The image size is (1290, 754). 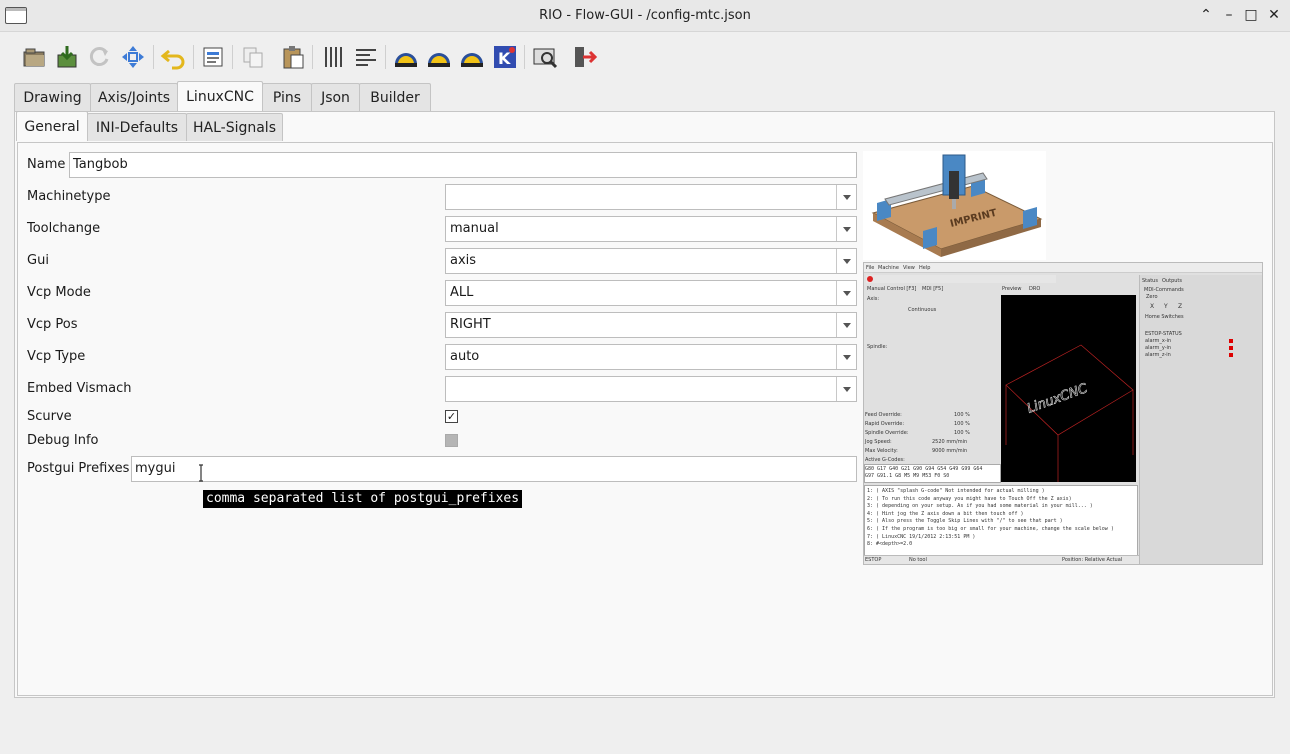 I want to click on tab-hal-signals: HAL-Signals, so click(x=234, y=127).